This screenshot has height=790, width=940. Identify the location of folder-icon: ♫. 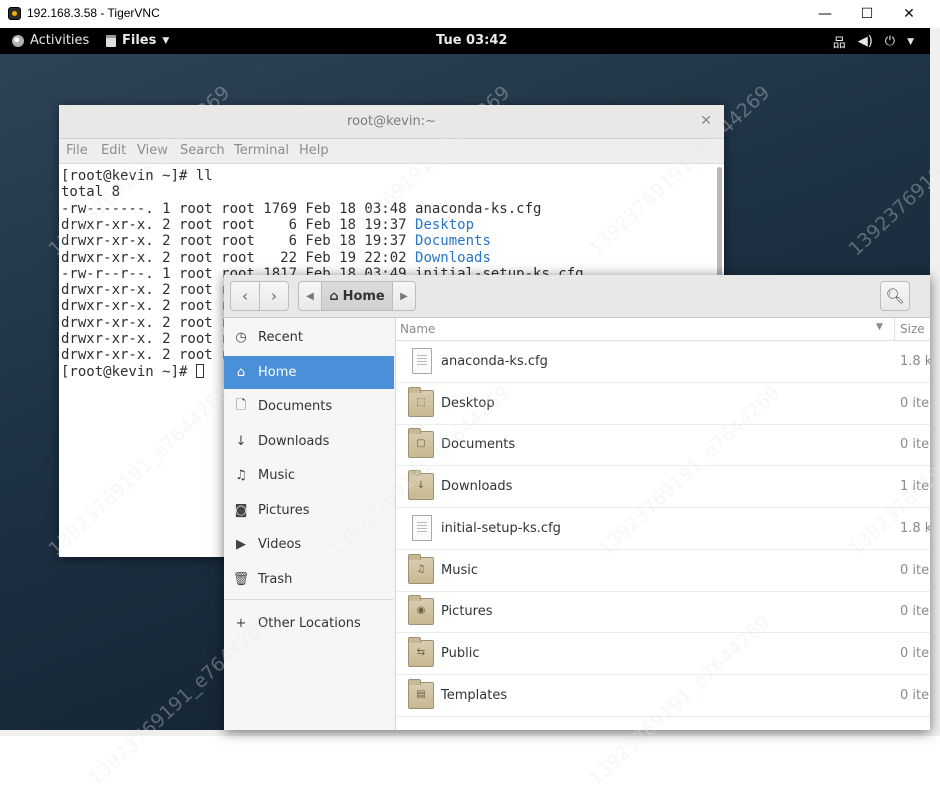
(421, 568).